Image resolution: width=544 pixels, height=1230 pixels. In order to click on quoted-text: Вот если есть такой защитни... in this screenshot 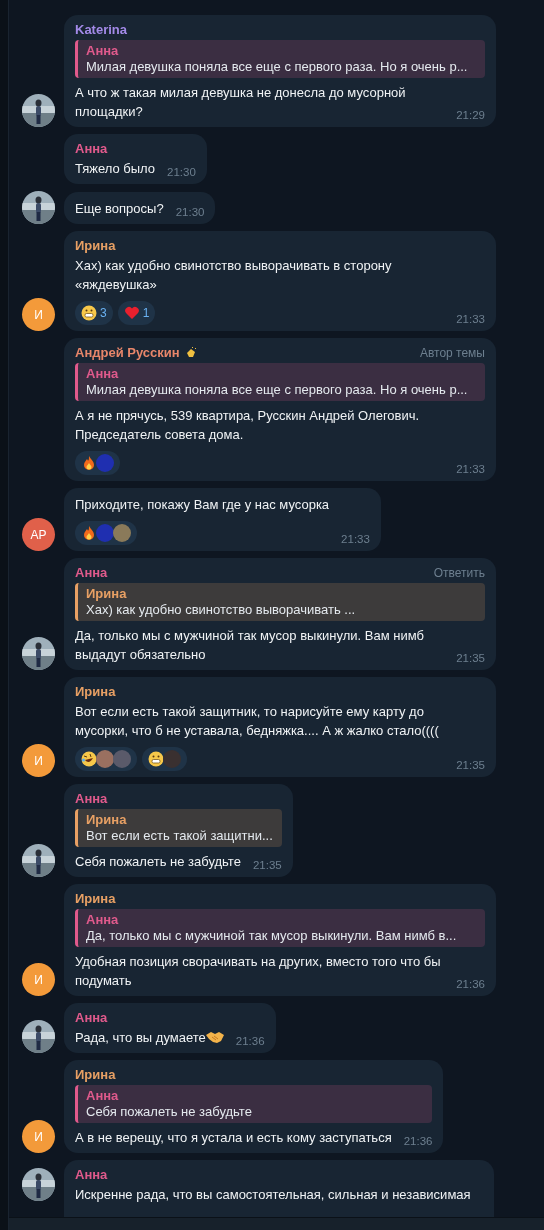, I will do `click(180, 835)`.